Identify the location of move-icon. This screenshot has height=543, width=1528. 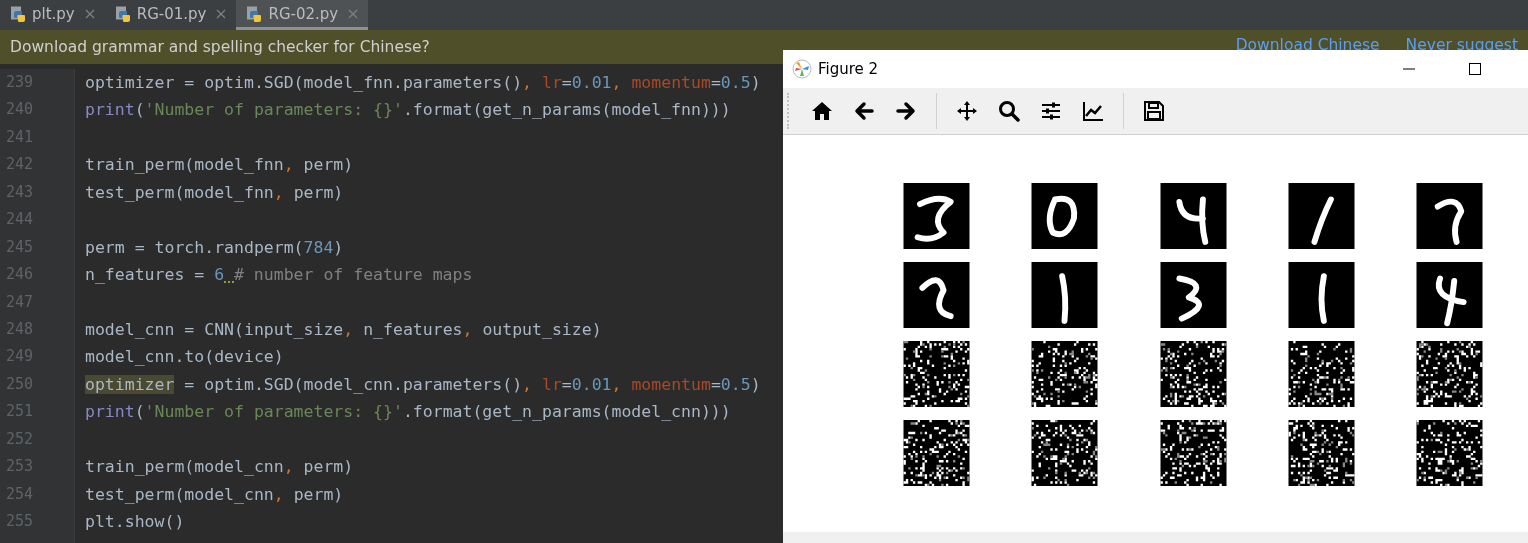
(967, 111).